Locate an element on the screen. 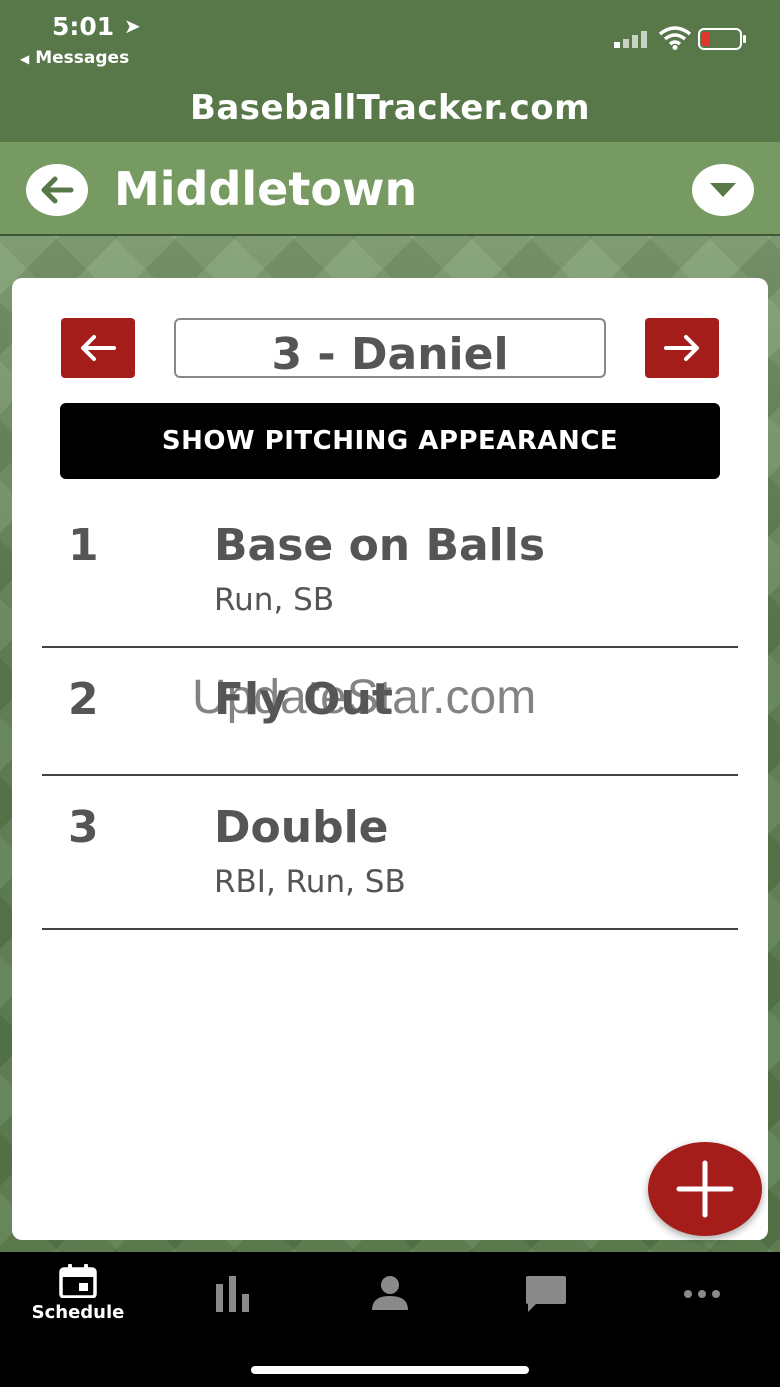 This screenshot has height=1387, width=780. more-icon is located at coordinates (702, 1294).